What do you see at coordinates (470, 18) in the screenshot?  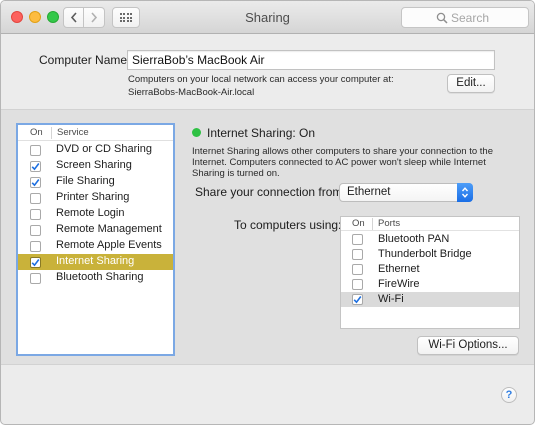 I see `search-placeholder: Search` at bounding box center [470, 18].